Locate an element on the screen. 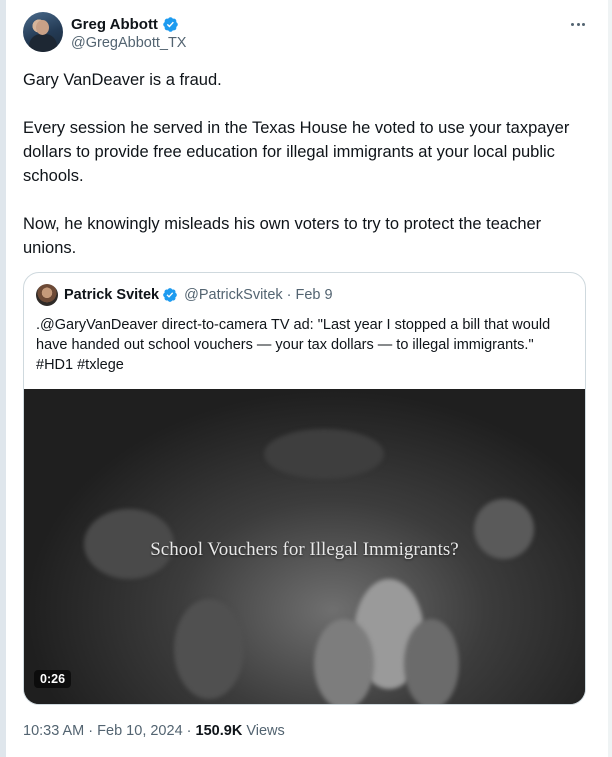 The height and width of the screenshot is (757, 612). quoted-author-handle: @PatrickSvitek is located at coordinates (233, 295).